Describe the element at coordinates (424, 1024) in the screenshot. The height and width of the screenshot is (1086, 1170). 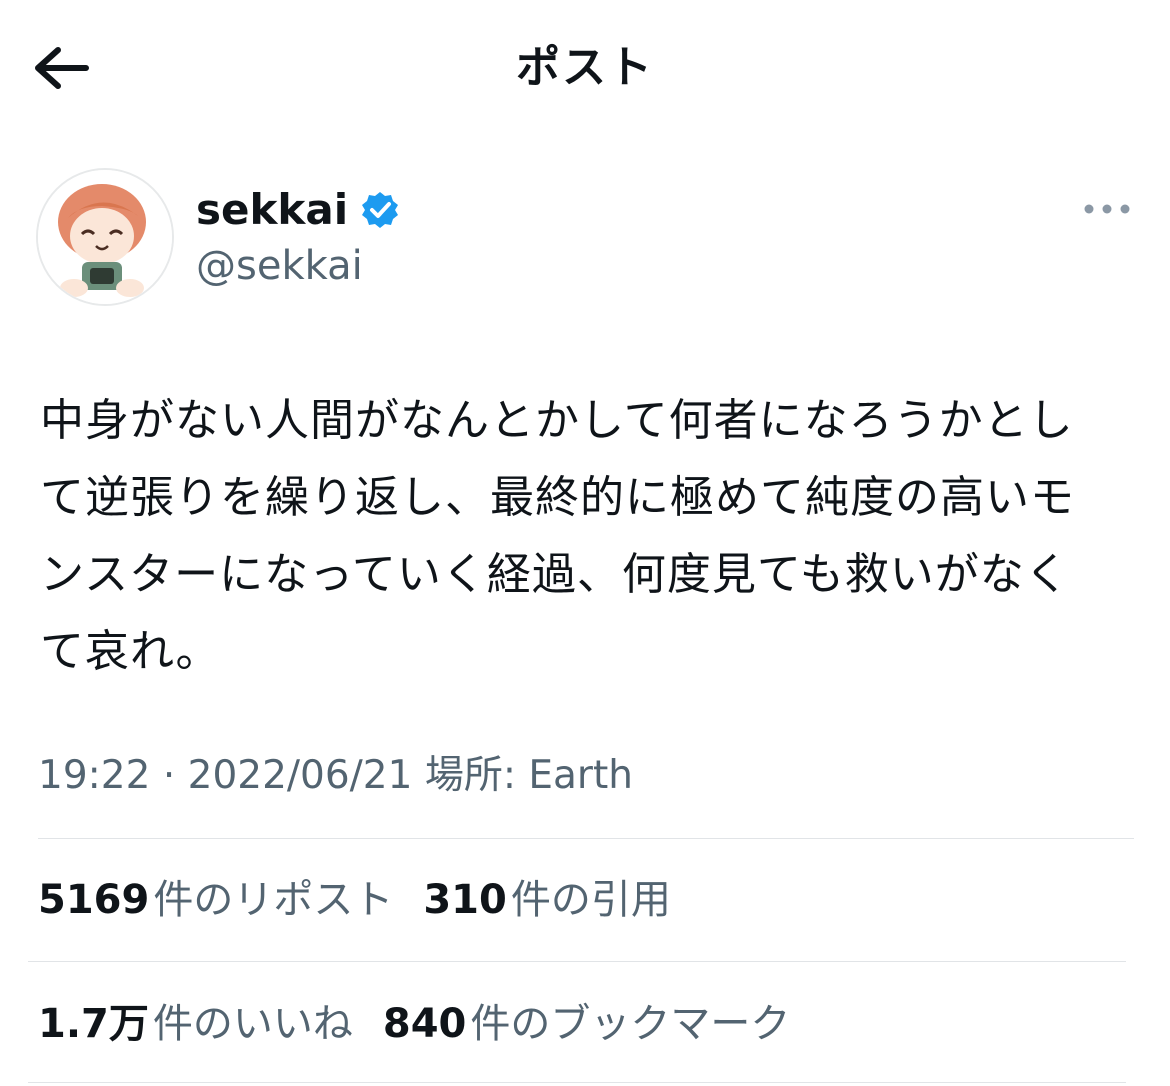
I see `bookmarks-count: 840` at that location.